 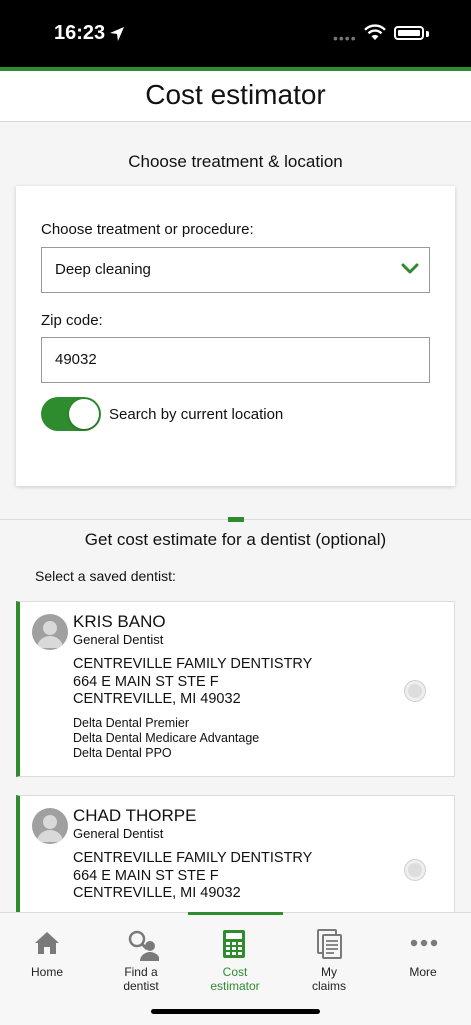 I want to click on procedure-label: Choose treatment or procedure:, so click(x=147, y=229).